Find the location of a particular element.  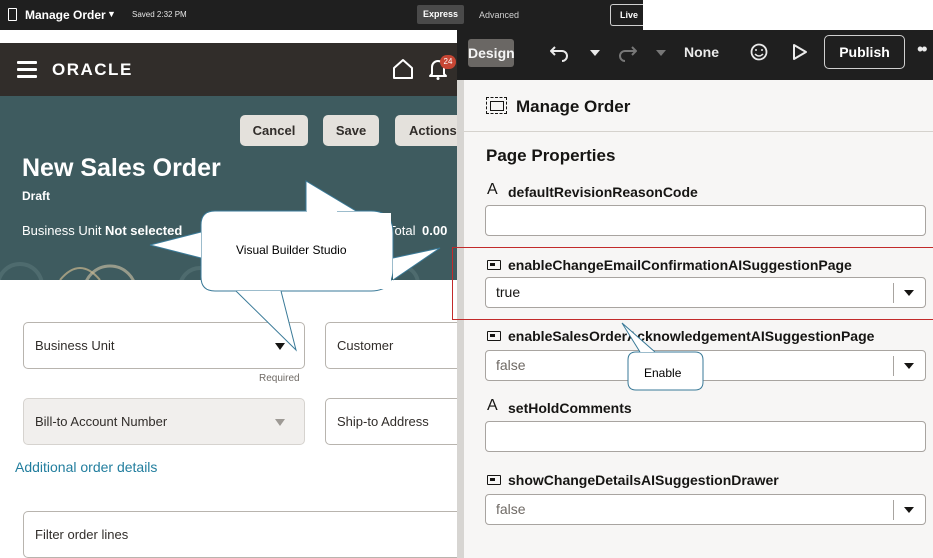

business-unit-label: Business Unit is located at coordinates (62, 230).